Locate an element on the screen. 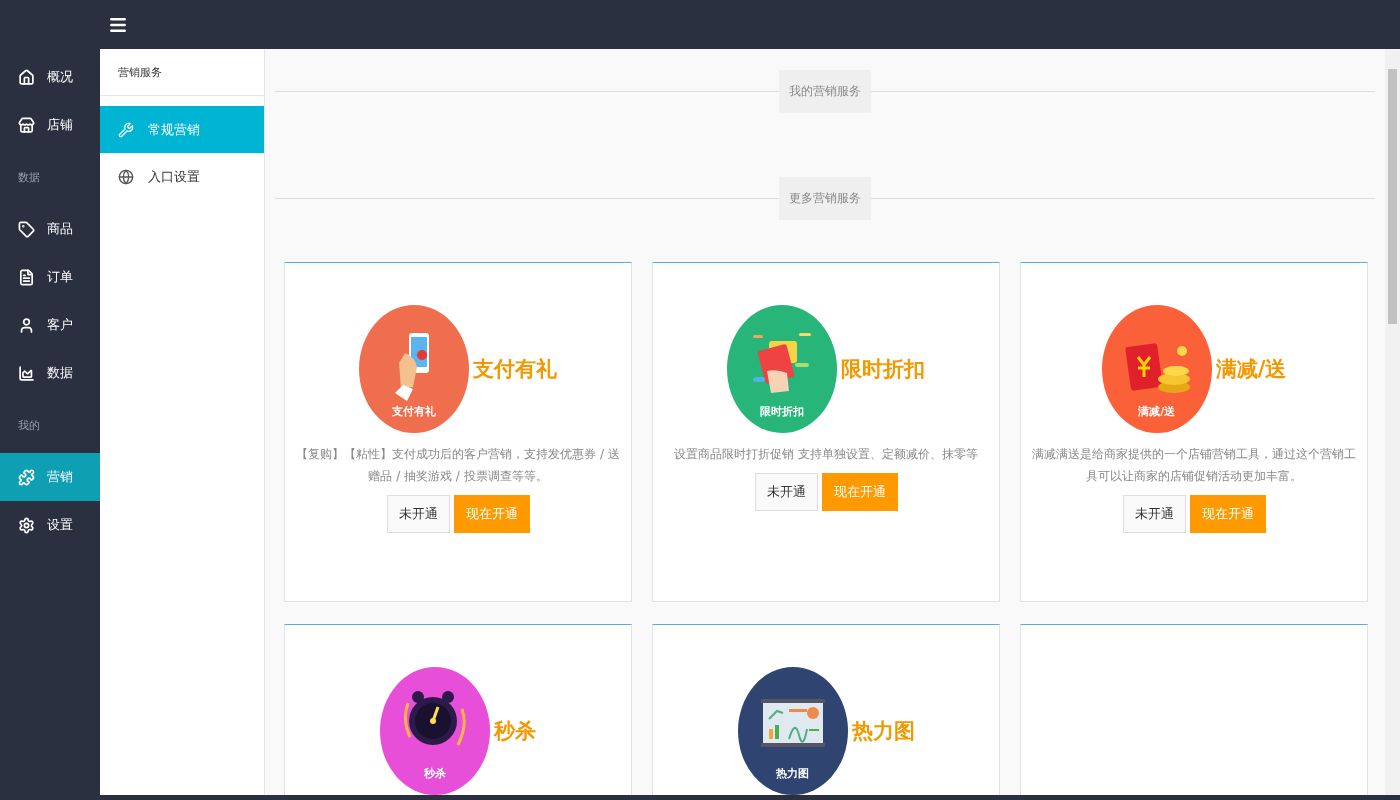 The width and height of the screenshot is (1400, 800). nav-section-label: 数据 is located at coordinates (29, 177).